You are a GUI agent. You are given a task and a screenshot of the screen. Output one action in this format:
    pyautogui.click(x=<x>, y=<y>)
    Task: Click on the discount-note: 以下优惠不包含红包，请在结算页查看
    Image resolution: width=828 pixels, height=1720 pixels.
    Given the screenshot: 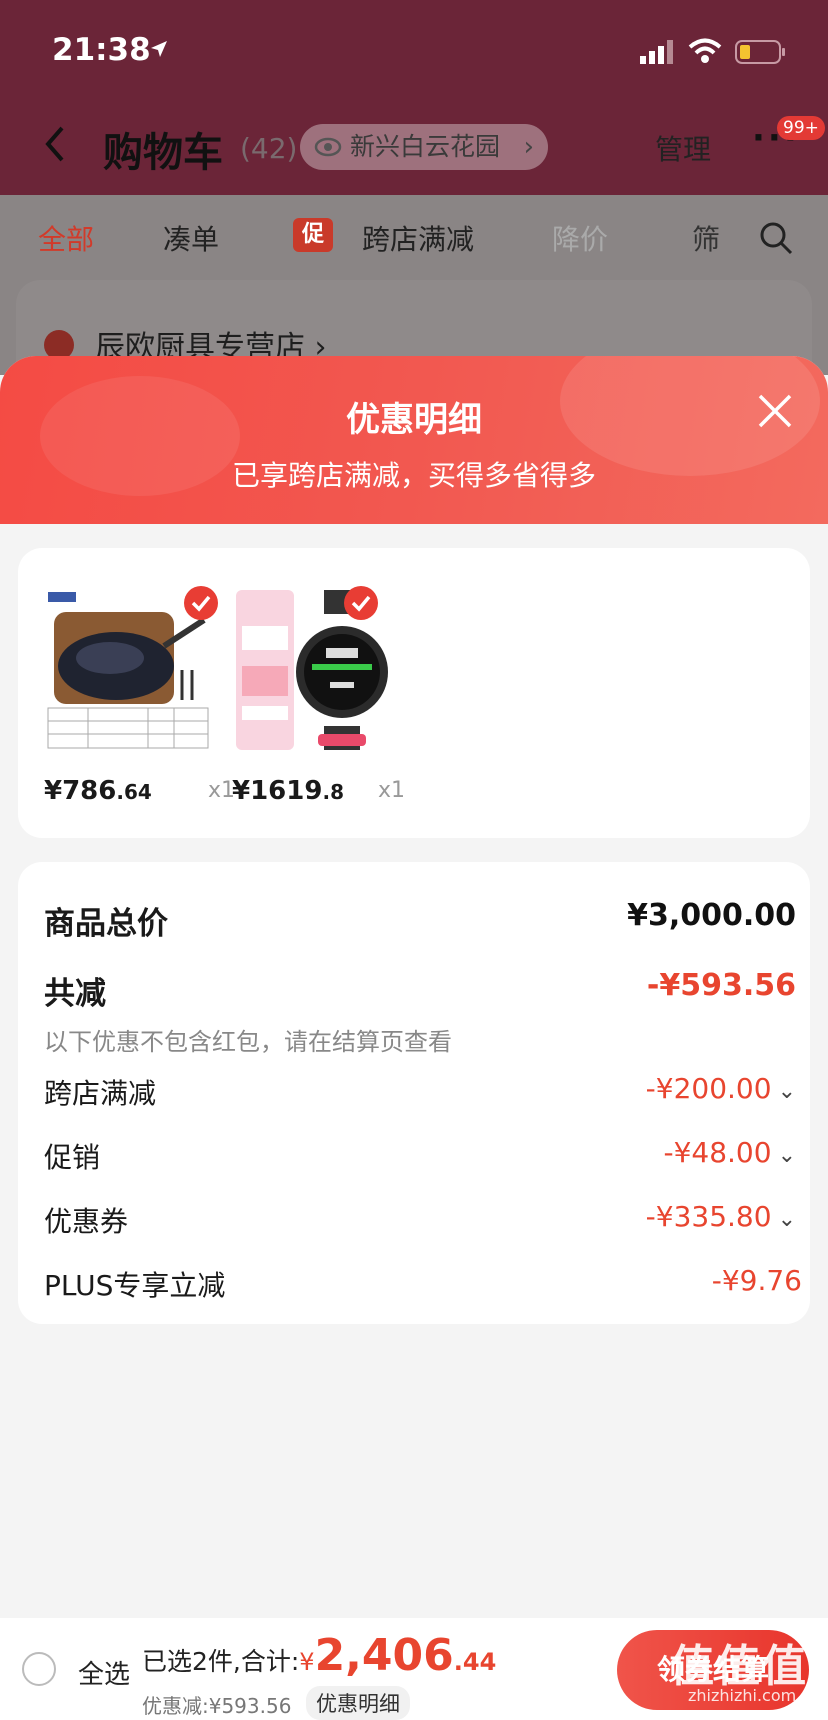 What is the action you would take?
    pyautogui.click(x=248, y=1042)
    